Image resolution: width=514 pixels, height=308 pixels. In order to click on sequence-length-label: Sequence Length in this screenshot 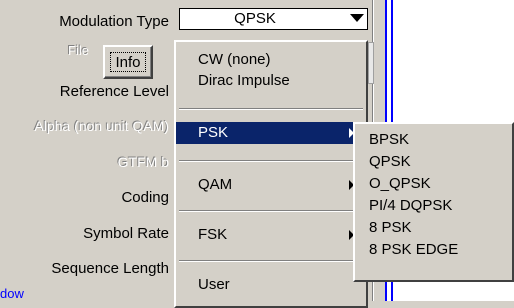, I will do `click(110, 268)`.